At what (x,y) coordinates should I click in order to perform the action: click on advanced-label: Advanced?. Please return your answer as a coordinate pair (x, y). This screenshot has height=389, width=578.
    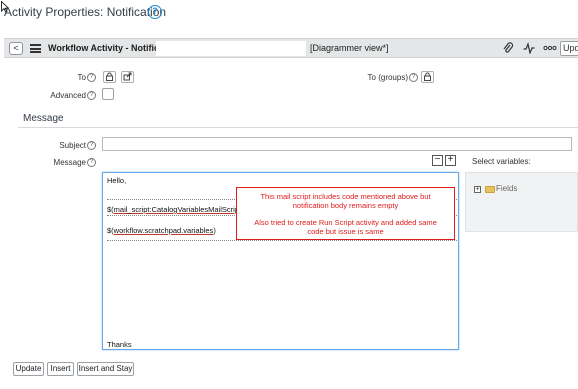
    Looking at the image, I should click on (63, 96).